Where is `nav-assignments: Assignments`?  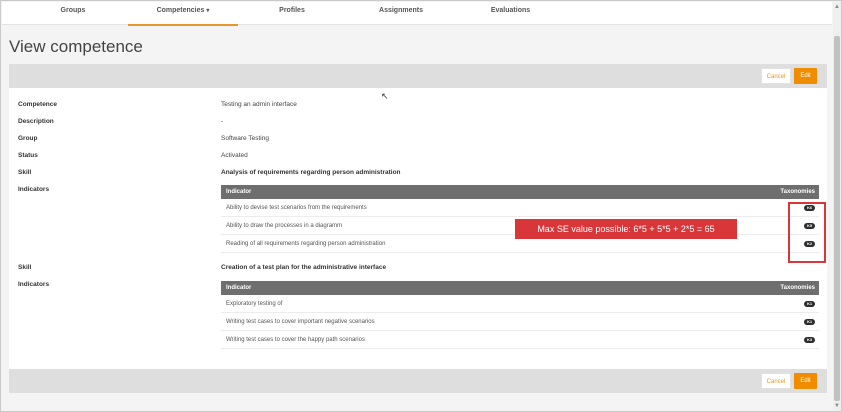
nav-assignments: Assignments is located at coordinates (401, 13).